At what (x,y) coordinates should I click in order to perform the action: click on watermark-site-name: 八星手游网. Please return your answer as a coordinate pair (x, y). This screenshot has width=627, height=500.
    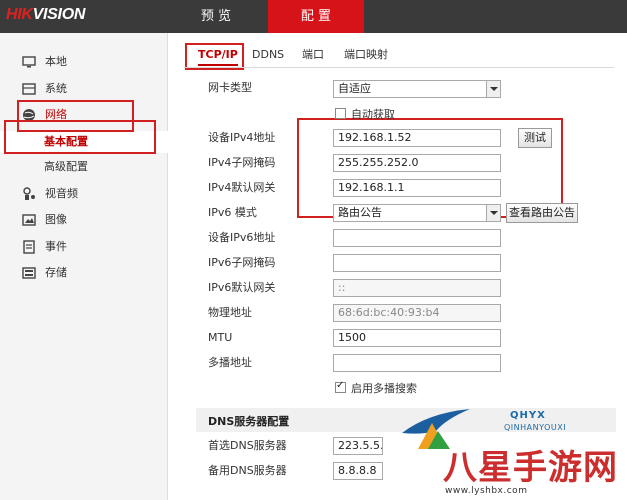
    Looking at the image, I should click on (530, 468).